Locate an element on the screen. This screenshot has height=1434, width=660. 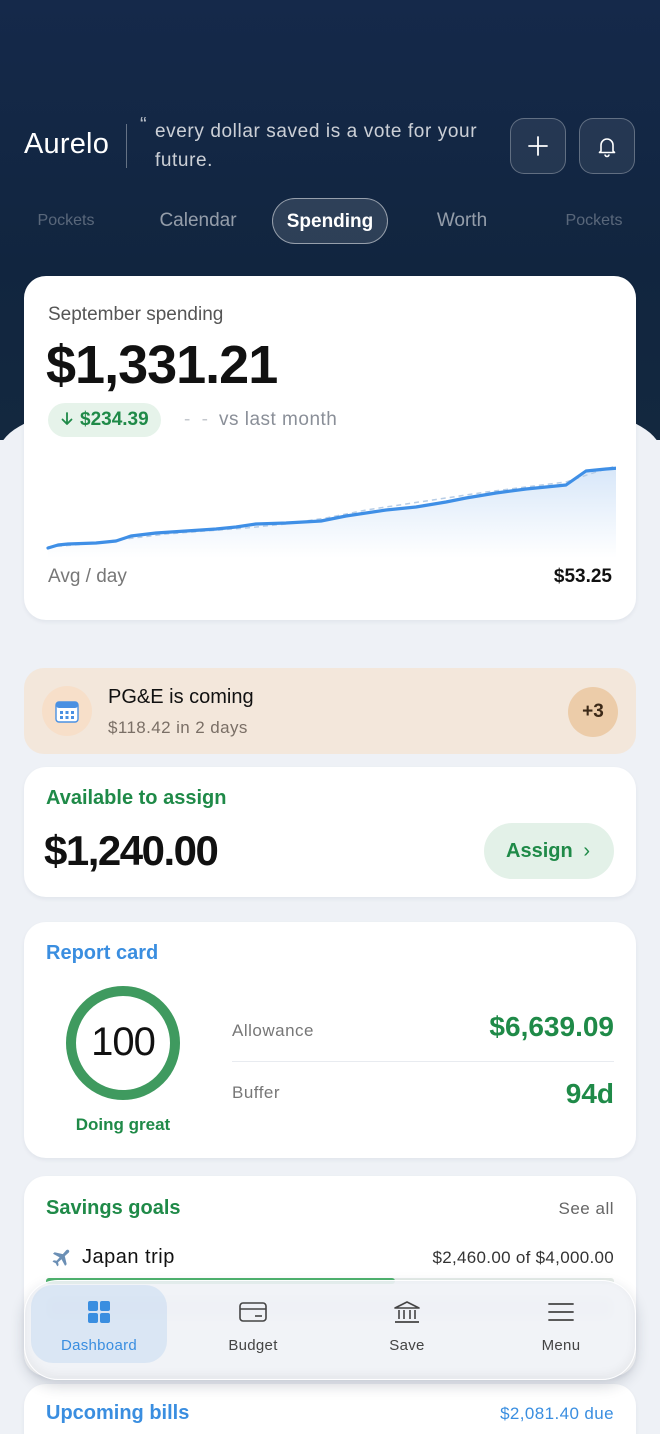
nav-menu: Menu is located at coordinates (561, 1324).